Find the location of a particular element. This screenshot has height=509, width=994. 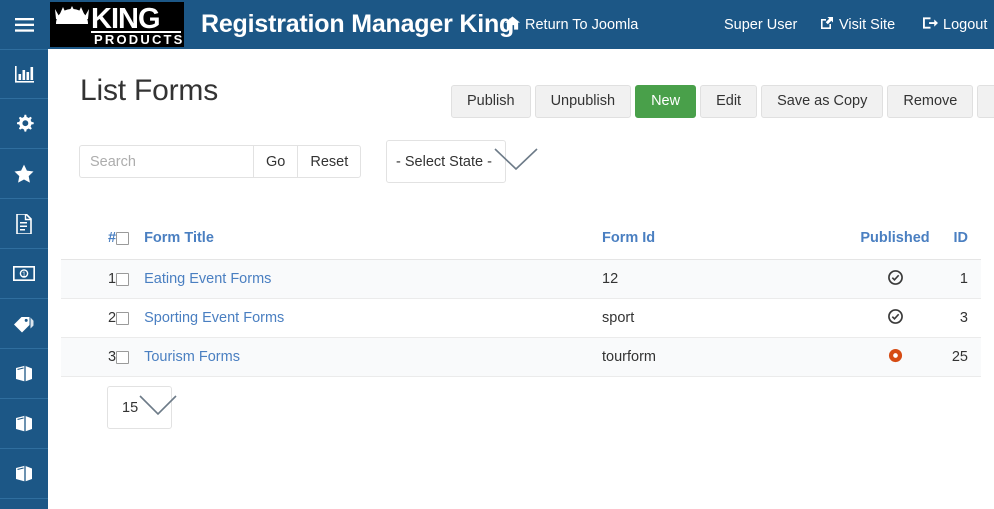

row-id: 1 is located at coordinates (961, 279).